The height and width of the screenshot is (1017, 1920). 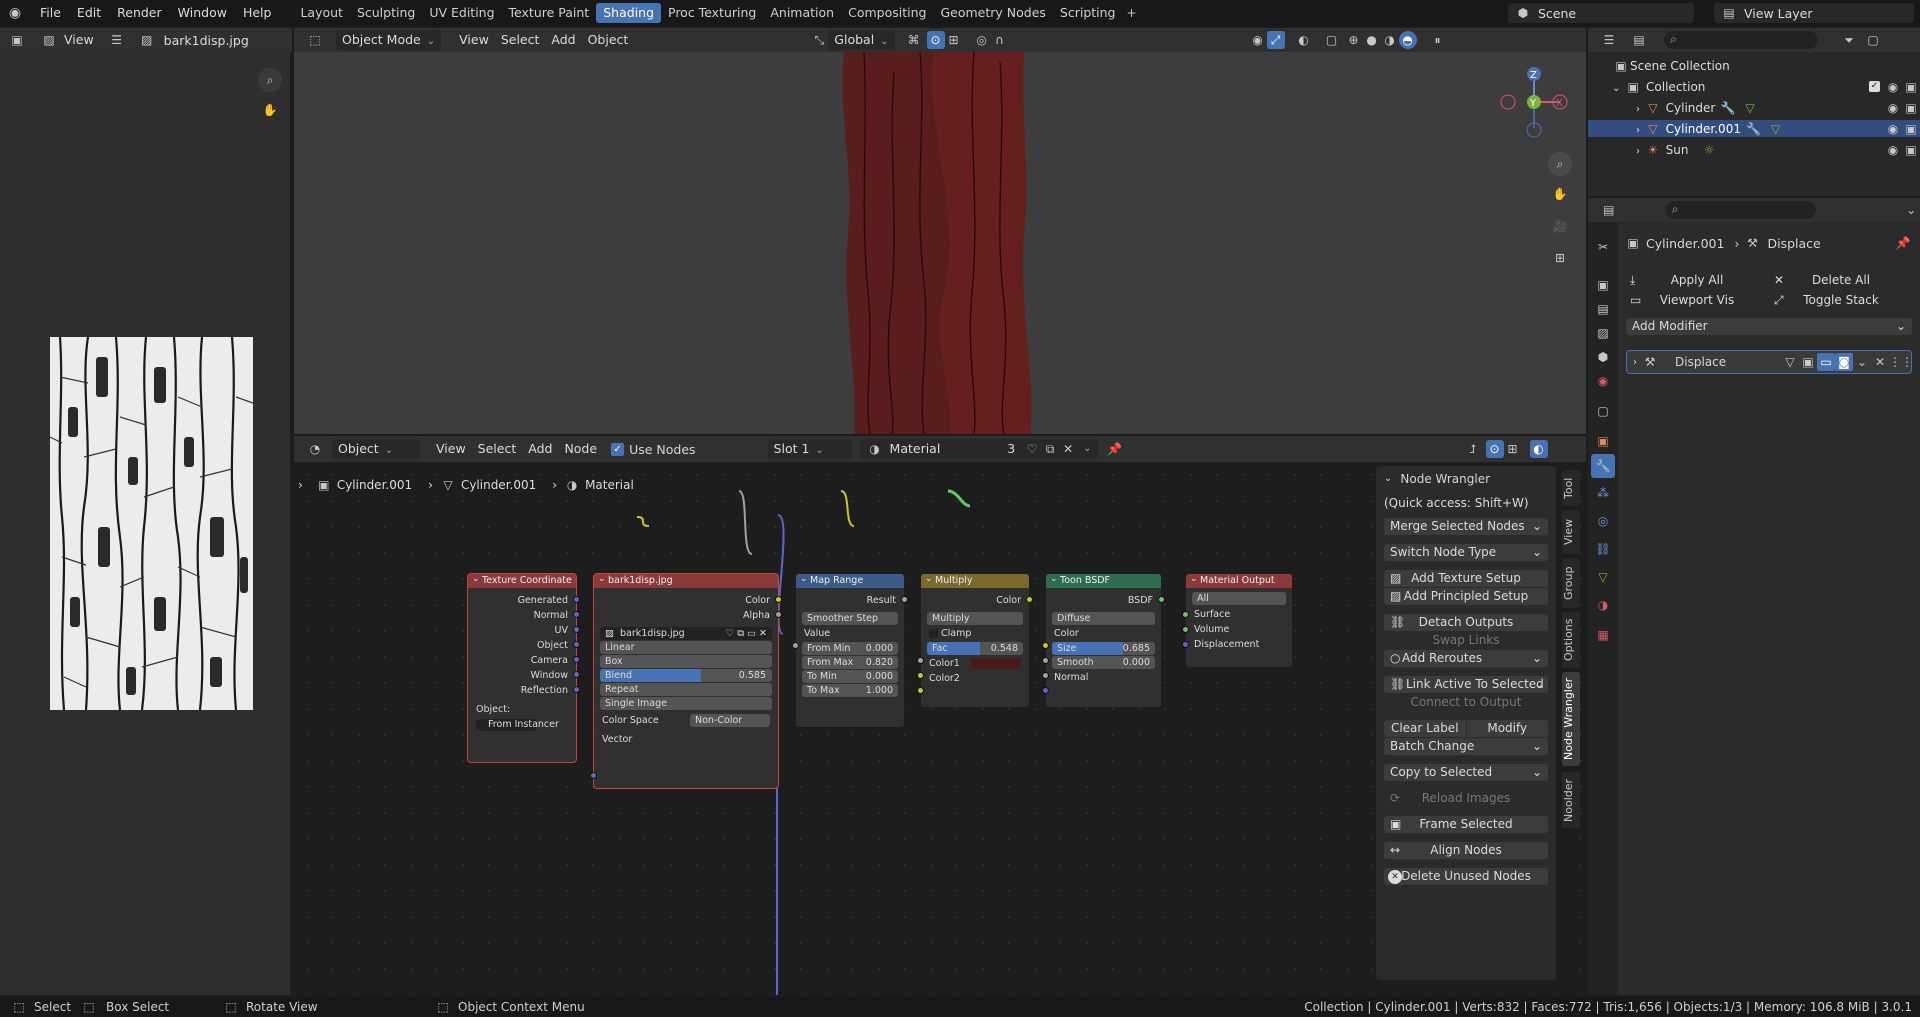 What do you see at coordinates (850, 676) in the screenshot?
I see `to-min-field: To Min 0.000` at bounding box center [850, 676].